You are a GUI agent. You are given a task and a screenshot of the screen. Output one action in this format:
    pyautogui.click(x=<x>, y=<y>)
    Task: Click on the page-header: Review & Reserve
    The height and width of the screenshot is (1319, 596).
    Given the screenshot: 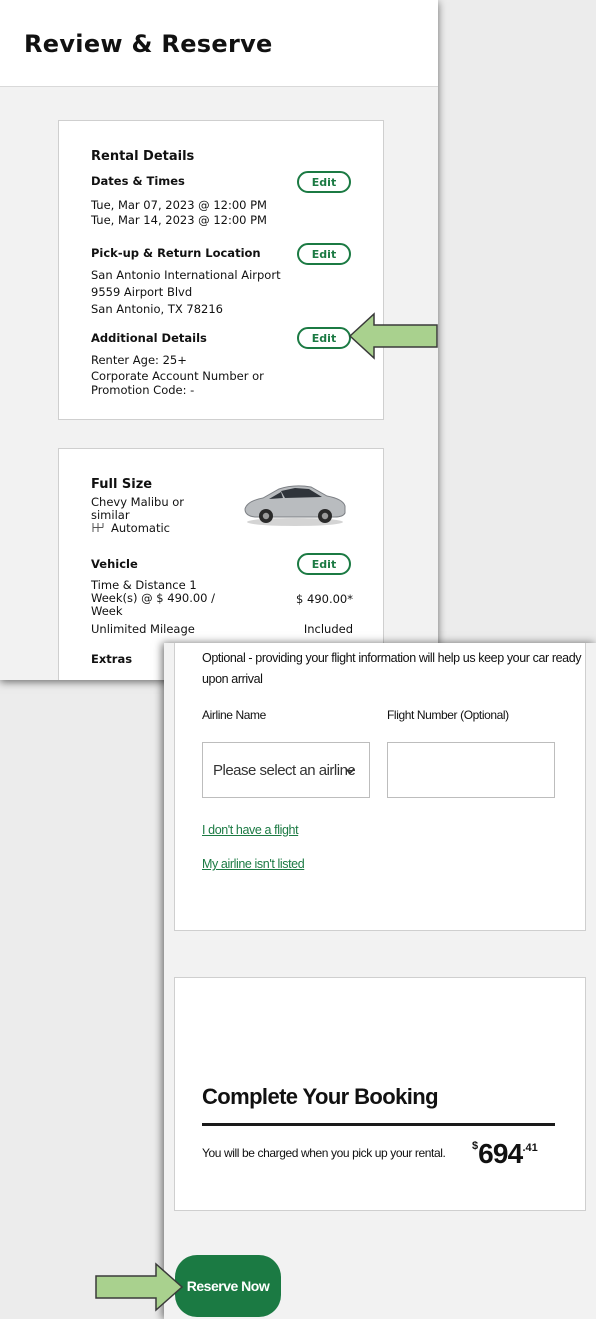 What is the action you would take?
    pyautogui.click(x=219, y=43)
    